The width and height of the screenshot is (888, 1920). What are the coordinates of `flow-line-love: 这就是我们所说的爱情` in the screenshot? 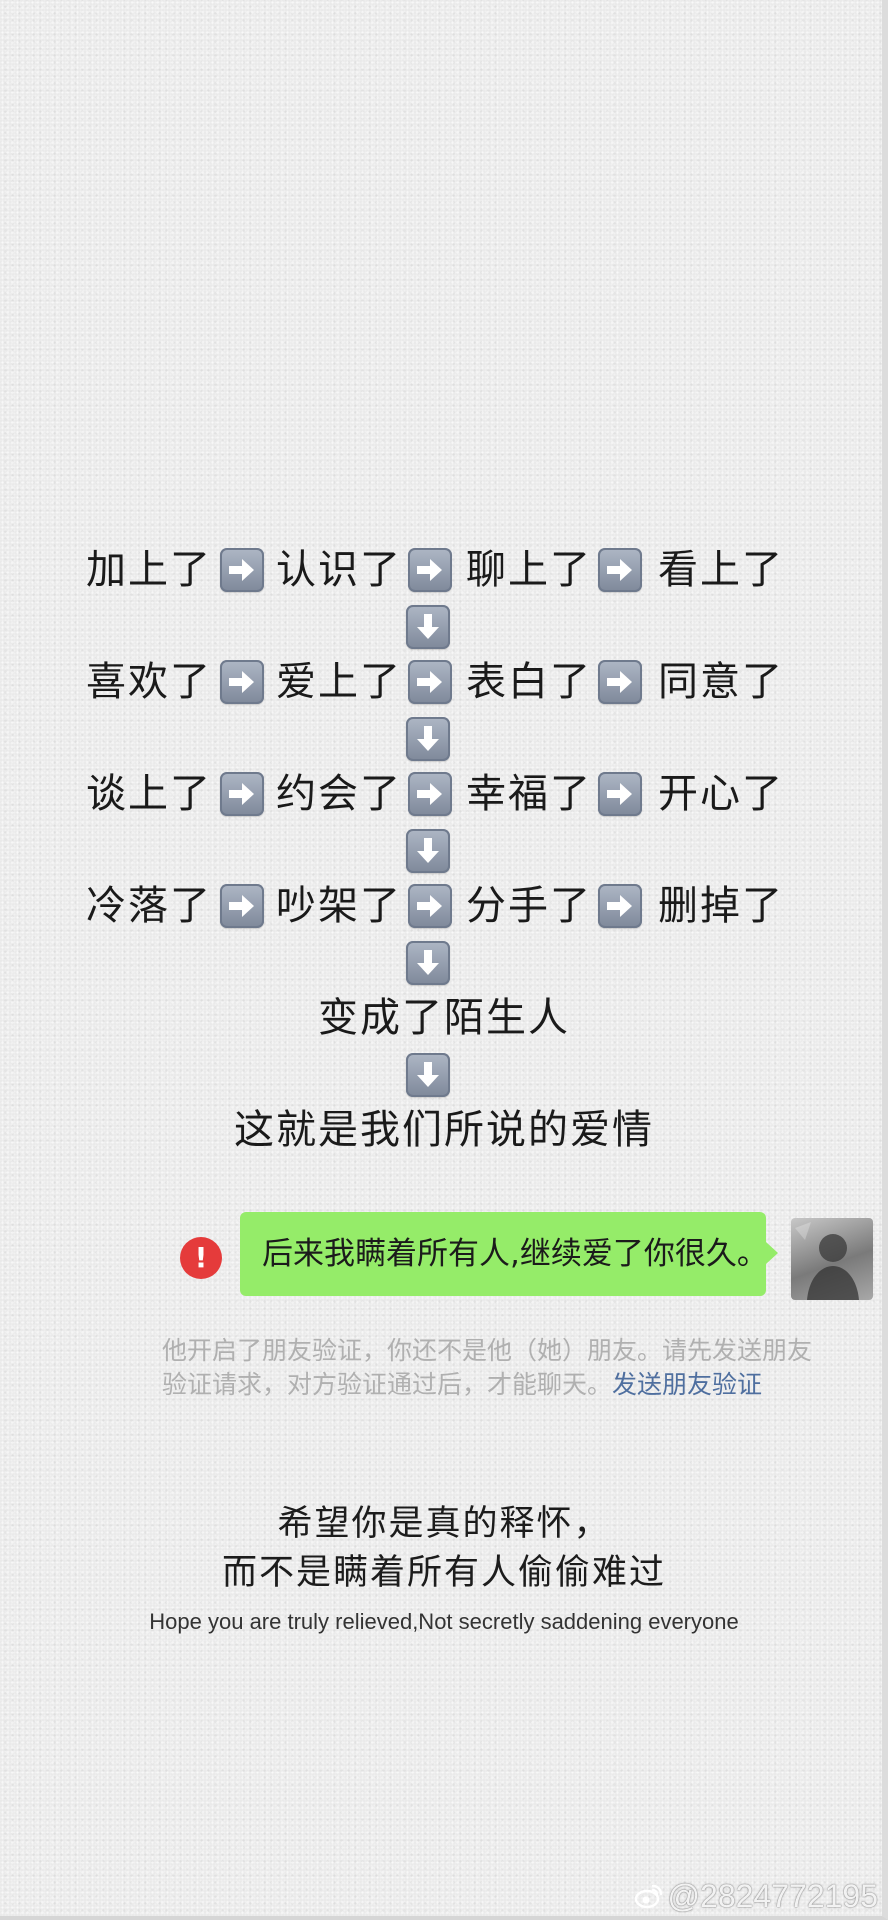 It's located at (444, 1130).